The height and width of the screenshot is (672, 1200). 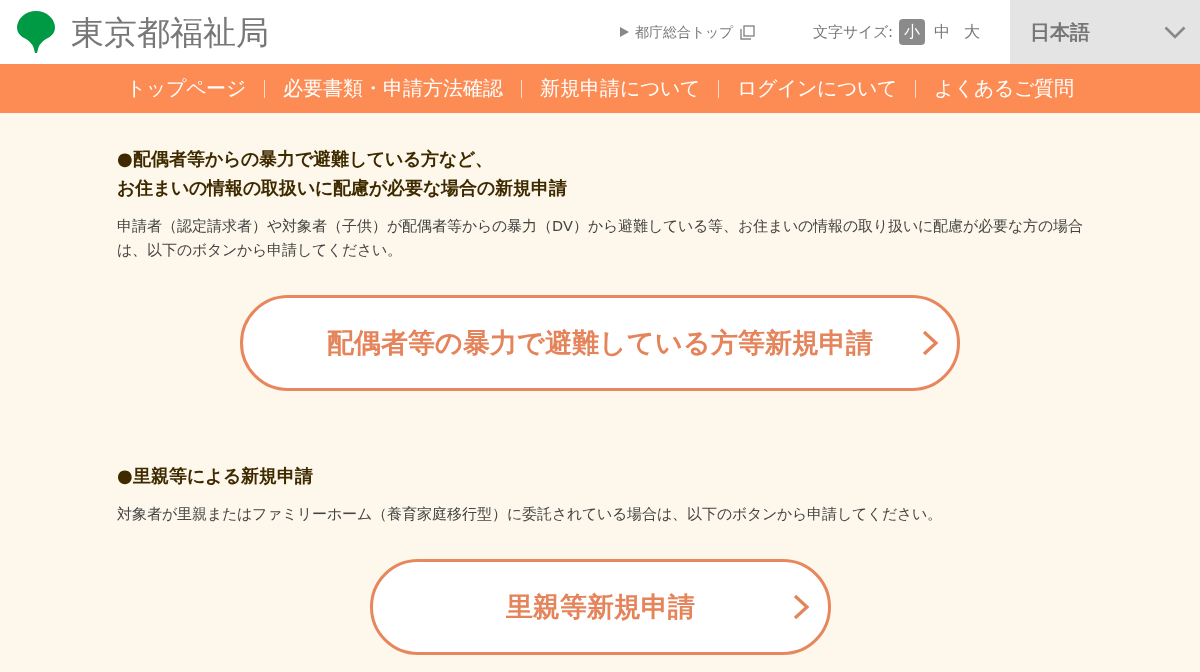 What do you see at coordinates (215, 476) in the screenshot?
I see `section-heading: ●里親等による新規申請` at bounding box center [215, 476].